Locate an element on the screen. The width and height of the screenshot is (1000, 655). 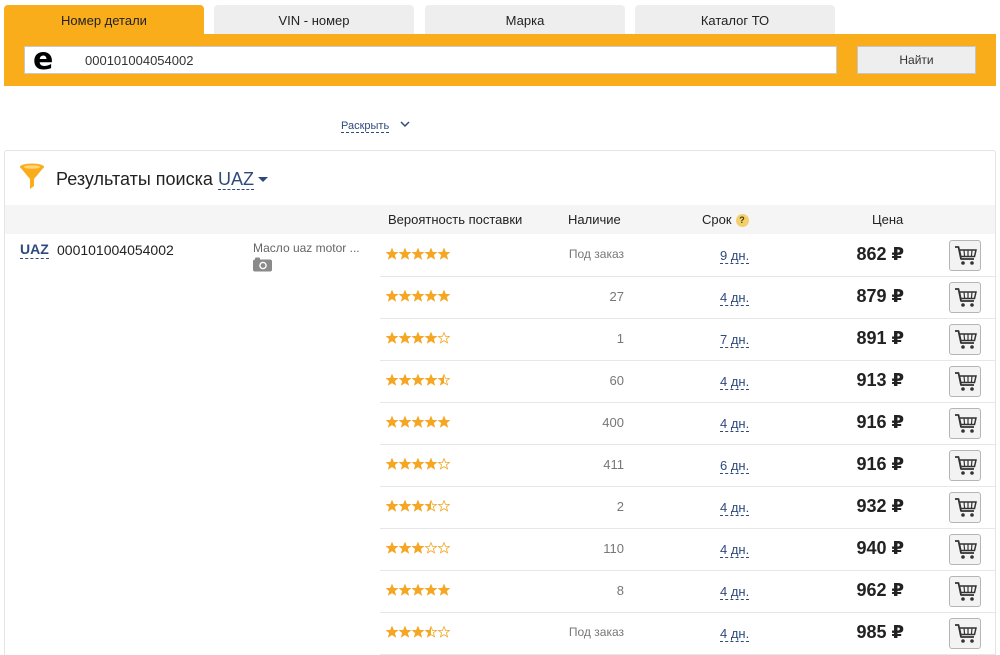
part-brand-link: UAZ is located at coordinates (34, 250).